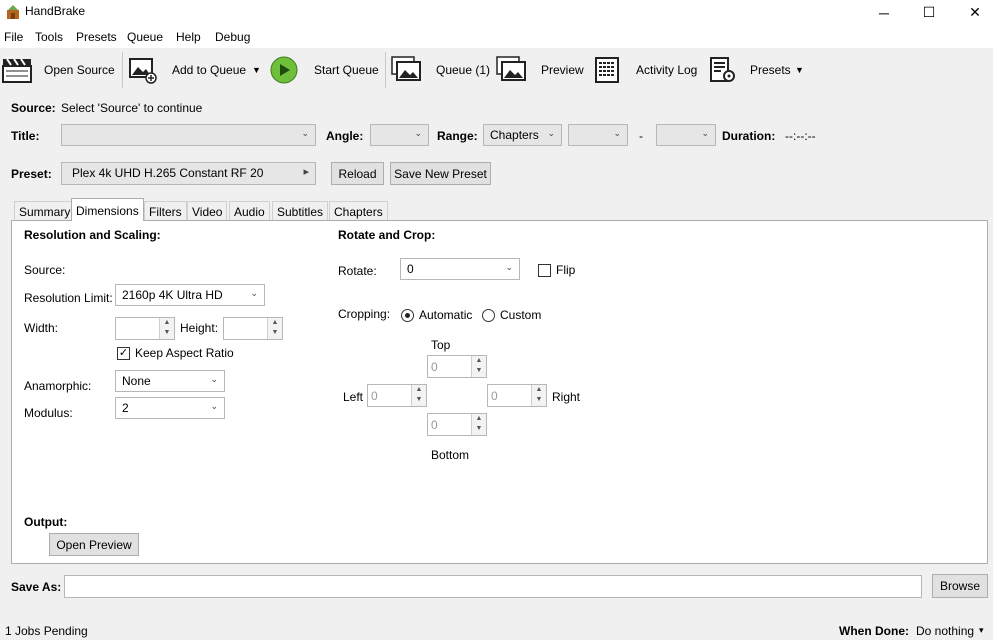 The image size is (993, 640). What do you see at coordinates (68, 298) in the screenshot?
I see `resolution-limit-label: Resolution Limit:` at bounding box center [68, 298].